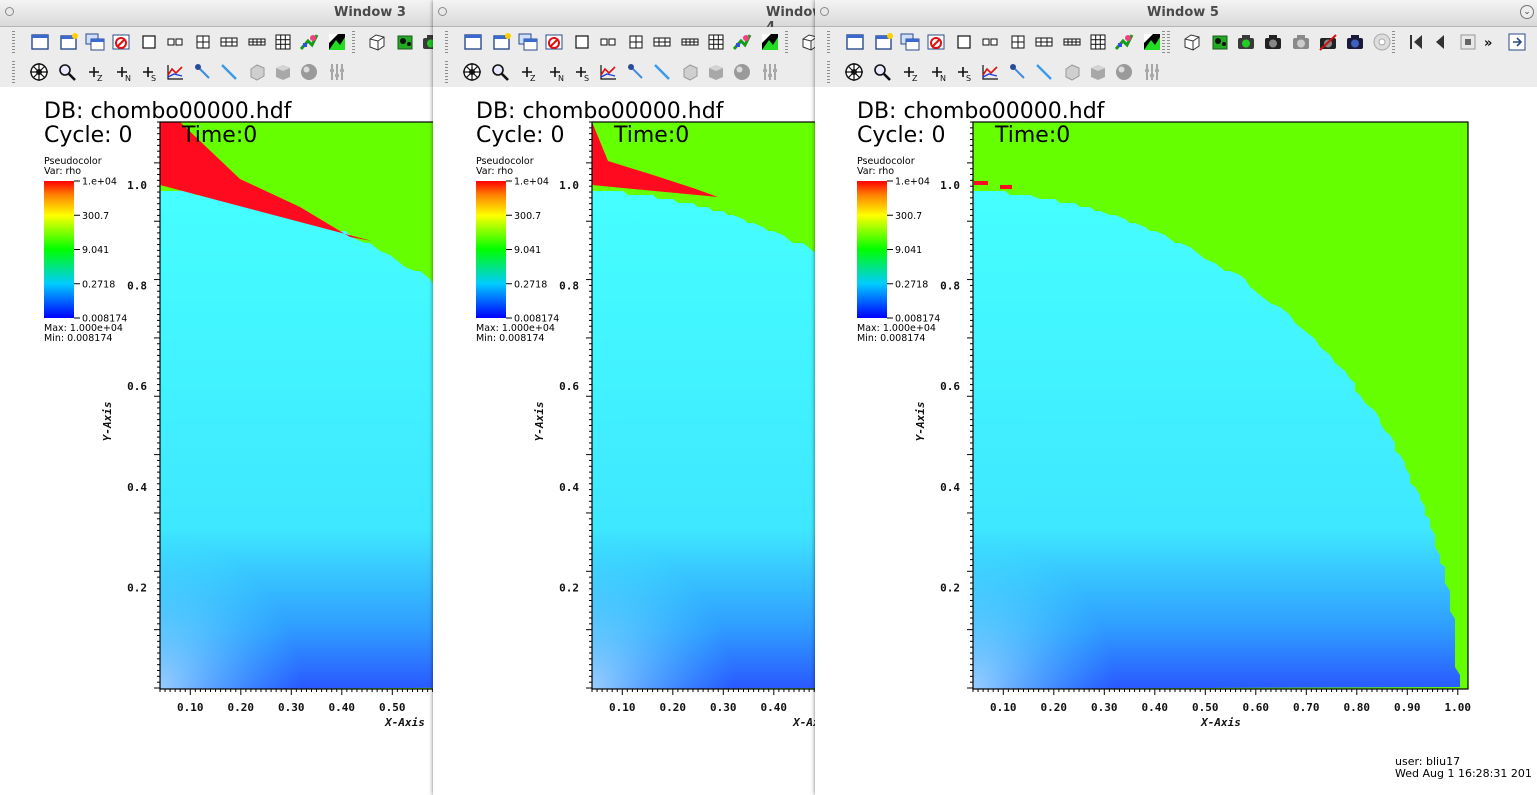 This screenshot has height=795, width=1537. What do you see at coordinates (1440, 42) in the screenshot?
I see `rewind-icon` at bounding box center [1440, 42].